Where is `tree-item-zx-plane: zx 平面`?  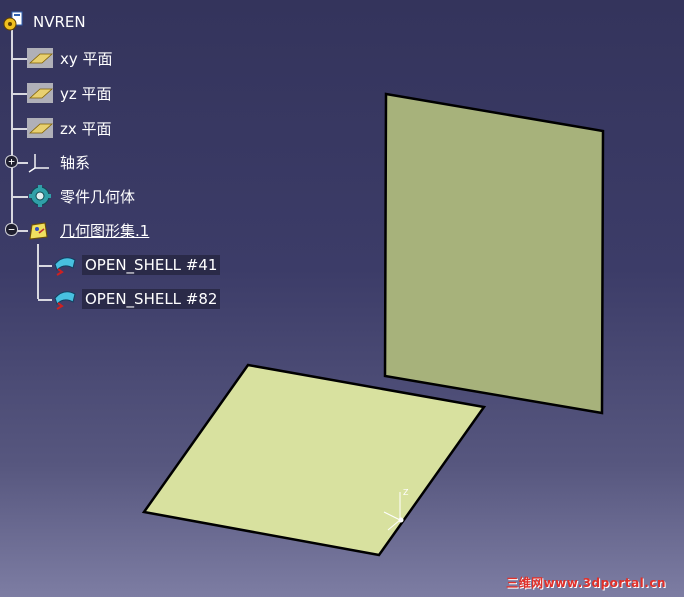
tree-item-zx-plane: zx 平面 is located at coordinates (71, 128).